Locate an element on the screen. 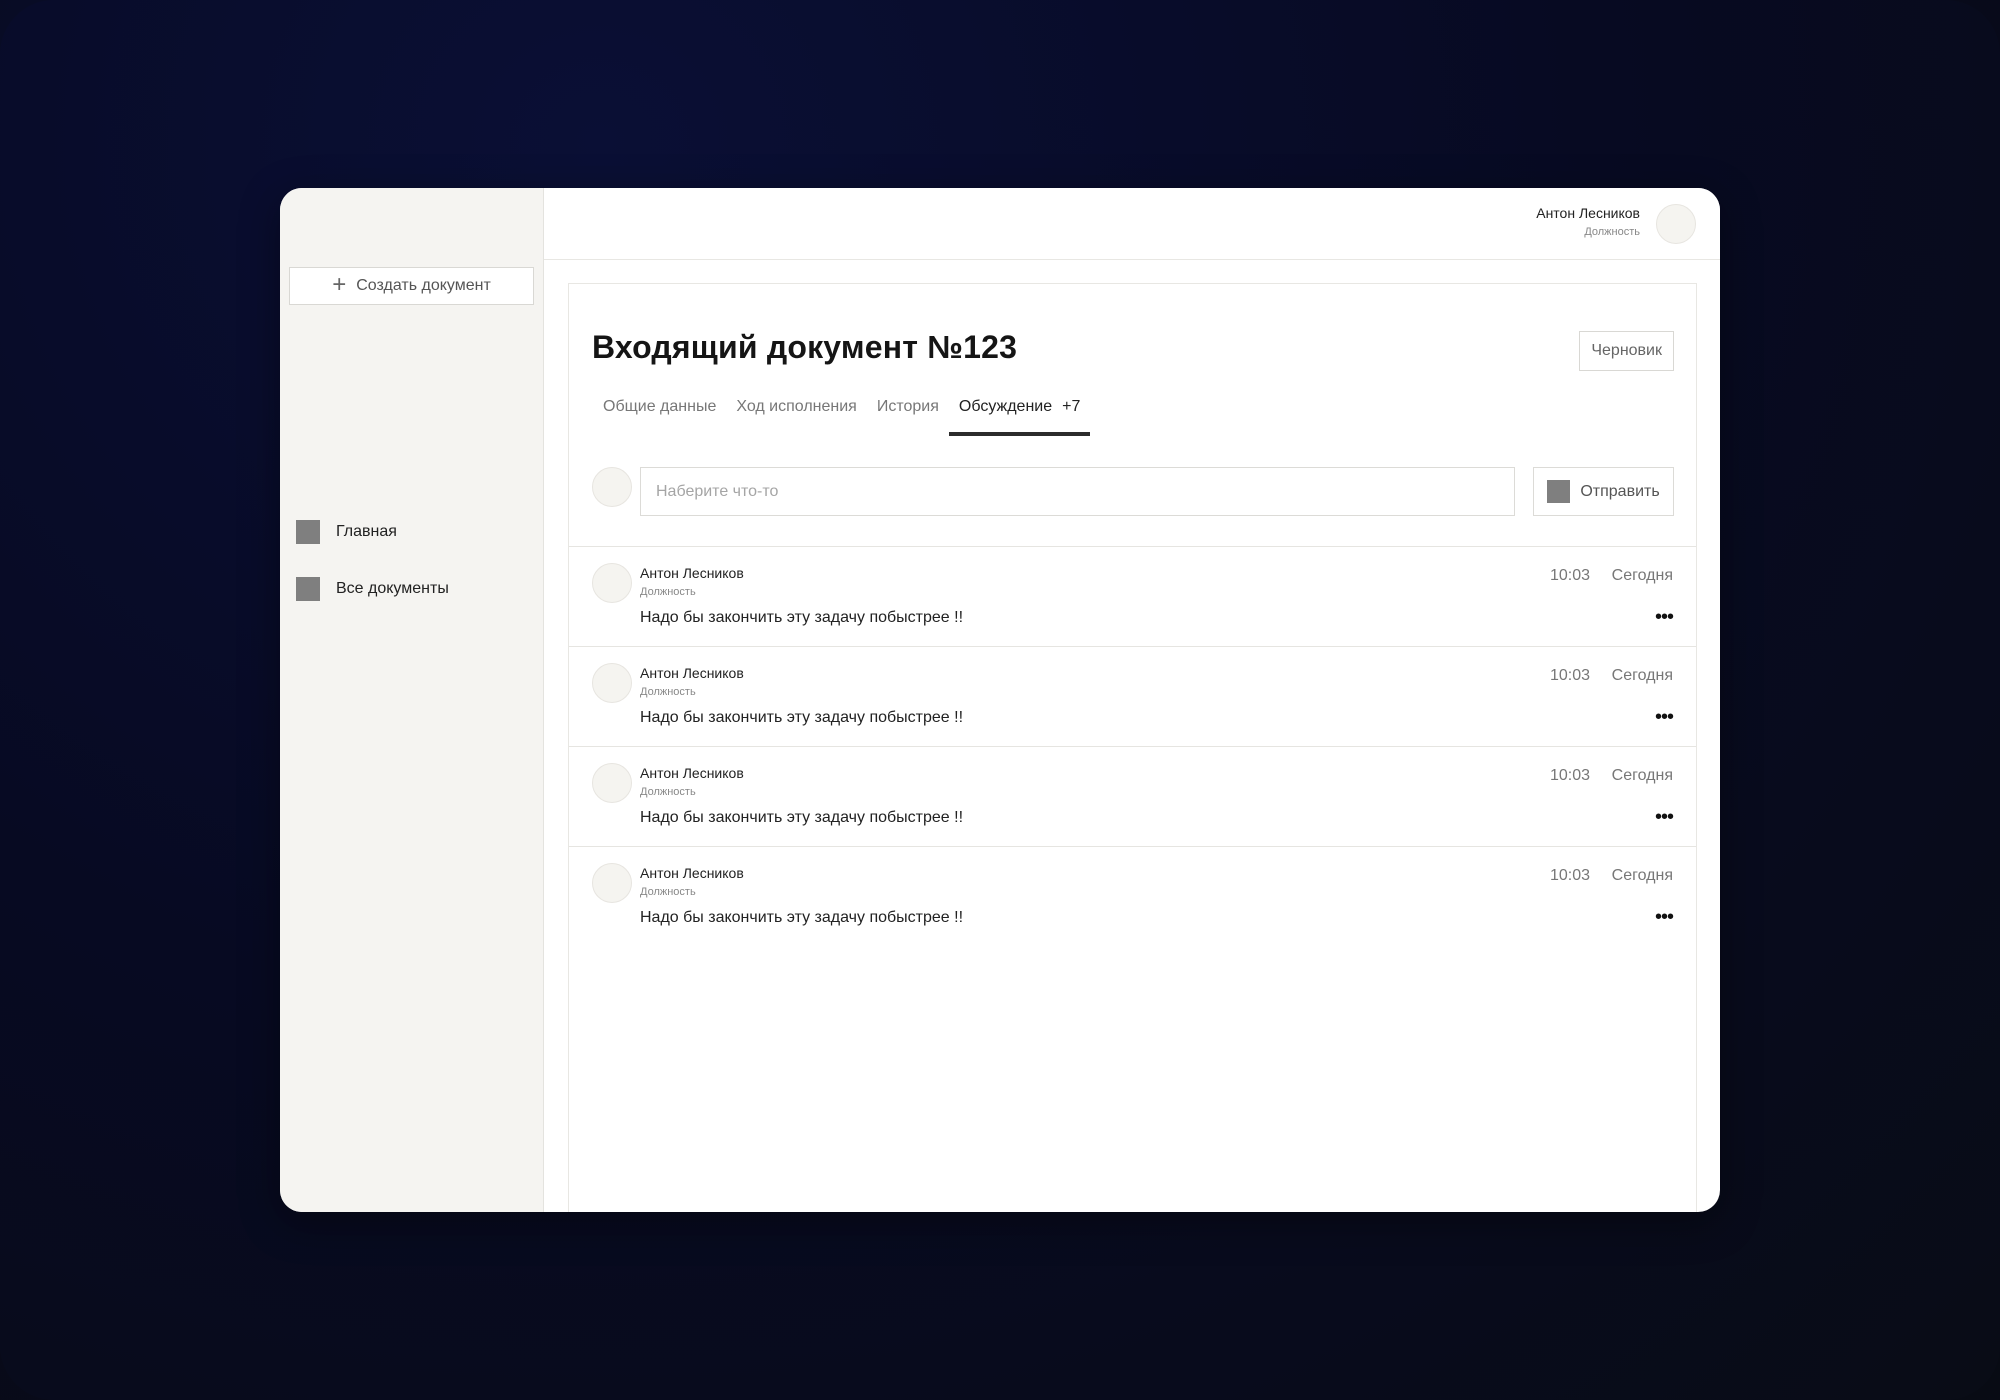 The height and width of the screenshot is (1400, 2000). sidebar-item-all-documents: Все документы is located at coordinates (372, 589).